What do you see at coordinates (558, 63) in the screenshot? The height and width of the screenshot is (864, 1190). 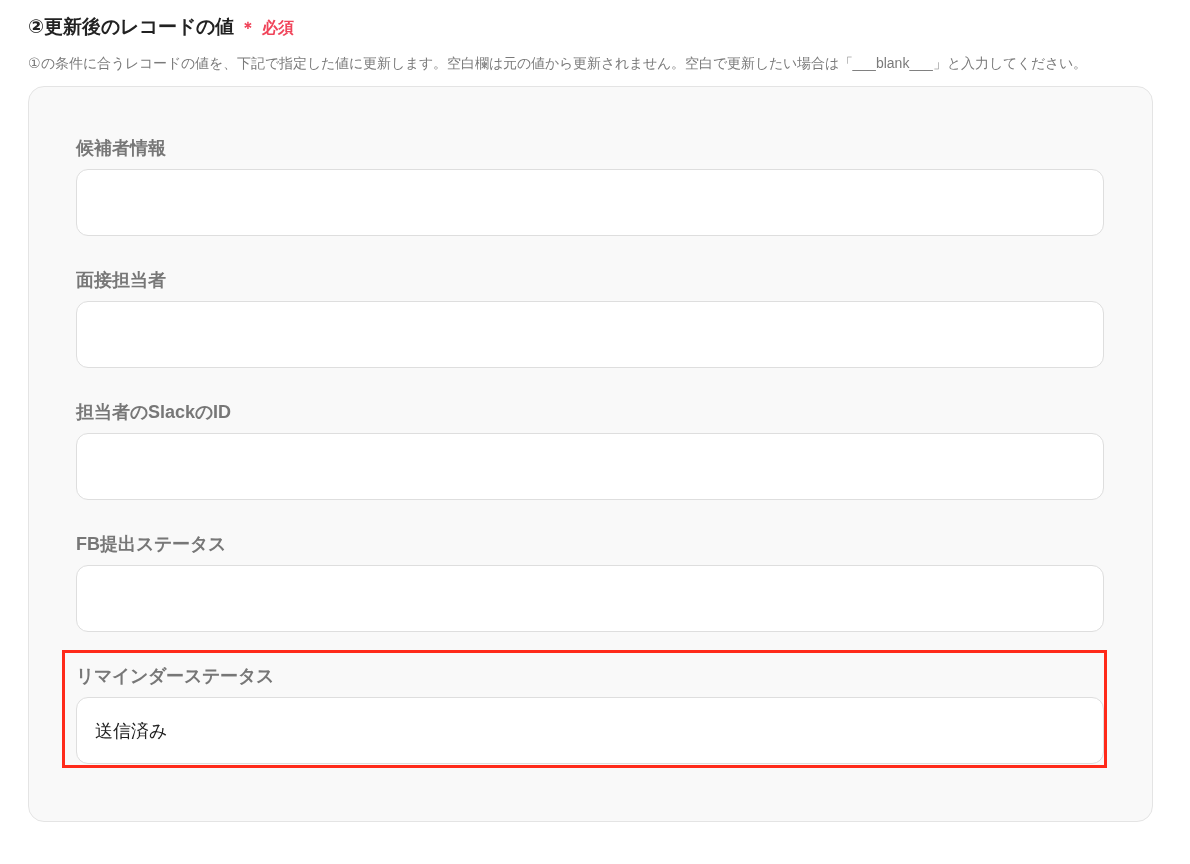 I see `section-description: ①の条件に合うレコードの値を、下記で指定した値に更新します。空白欄は元の値から更新されません。空白で更新したい場合は「___blank___」と入力してください。` at bounding box center [558, 63].